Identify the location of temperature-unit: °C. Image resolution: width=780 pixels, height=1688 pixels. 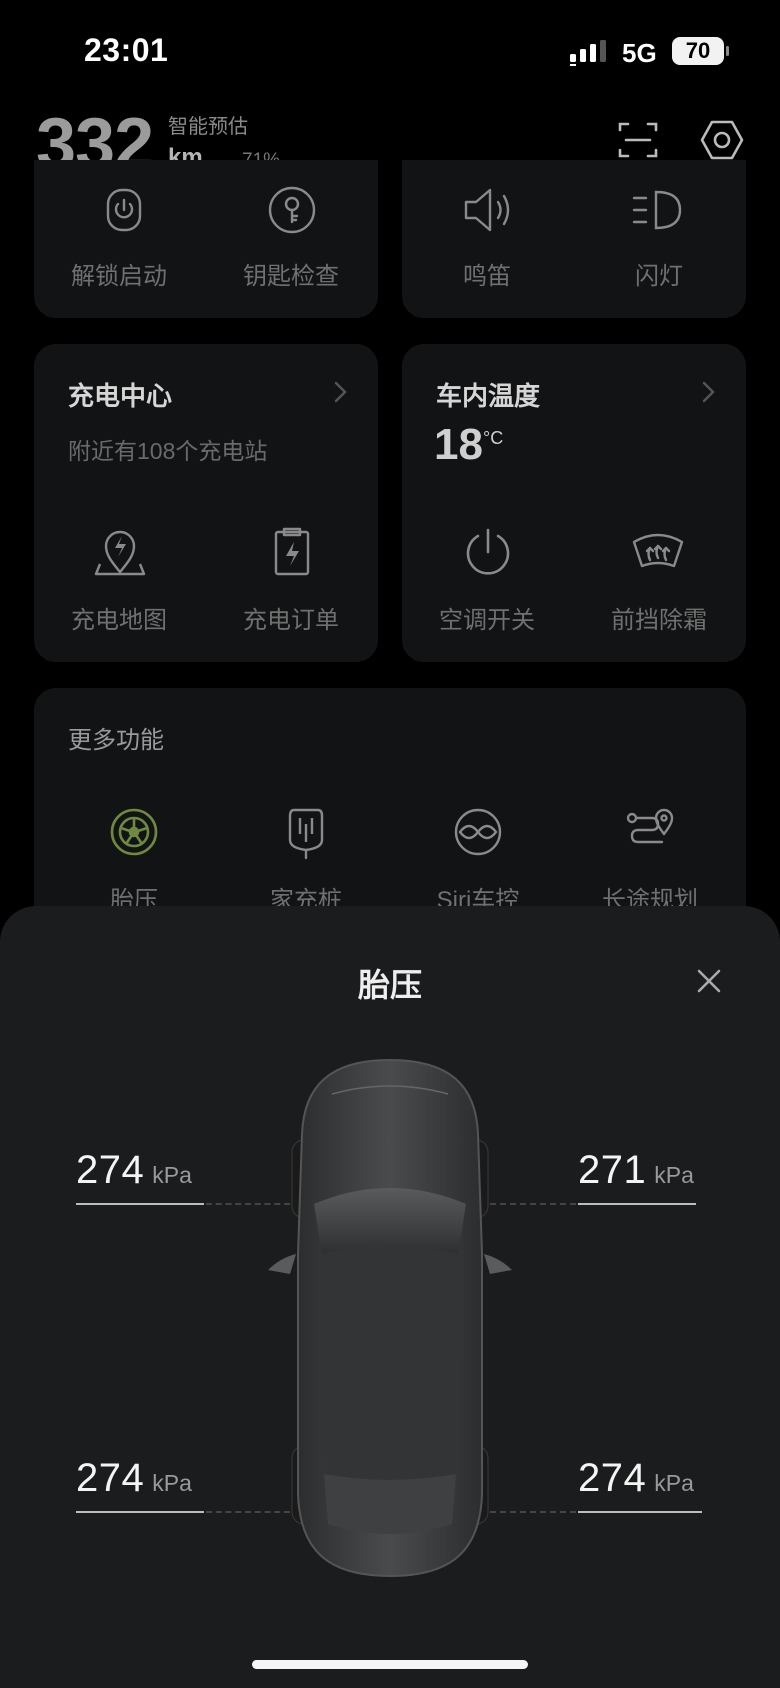
(493, 438).